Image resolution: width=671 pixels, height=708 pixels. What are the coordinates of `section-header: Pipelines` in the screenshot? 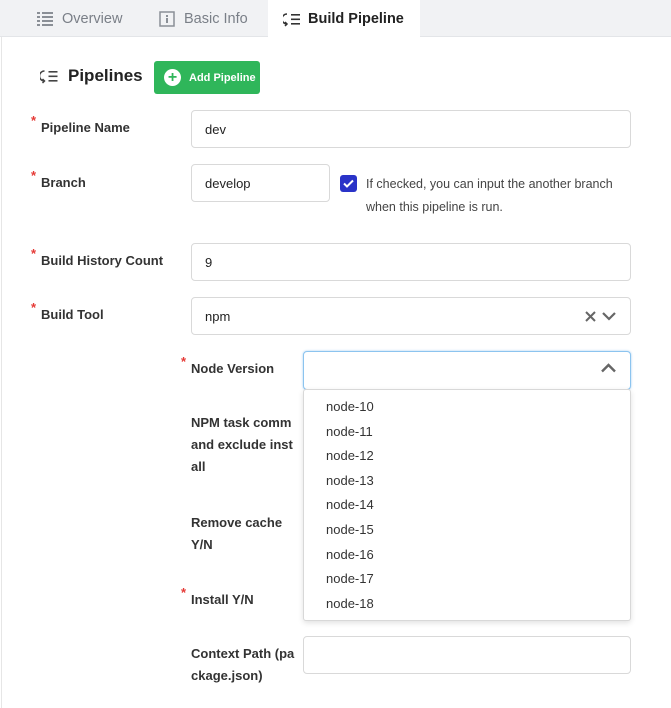 It's located at (91, 76).